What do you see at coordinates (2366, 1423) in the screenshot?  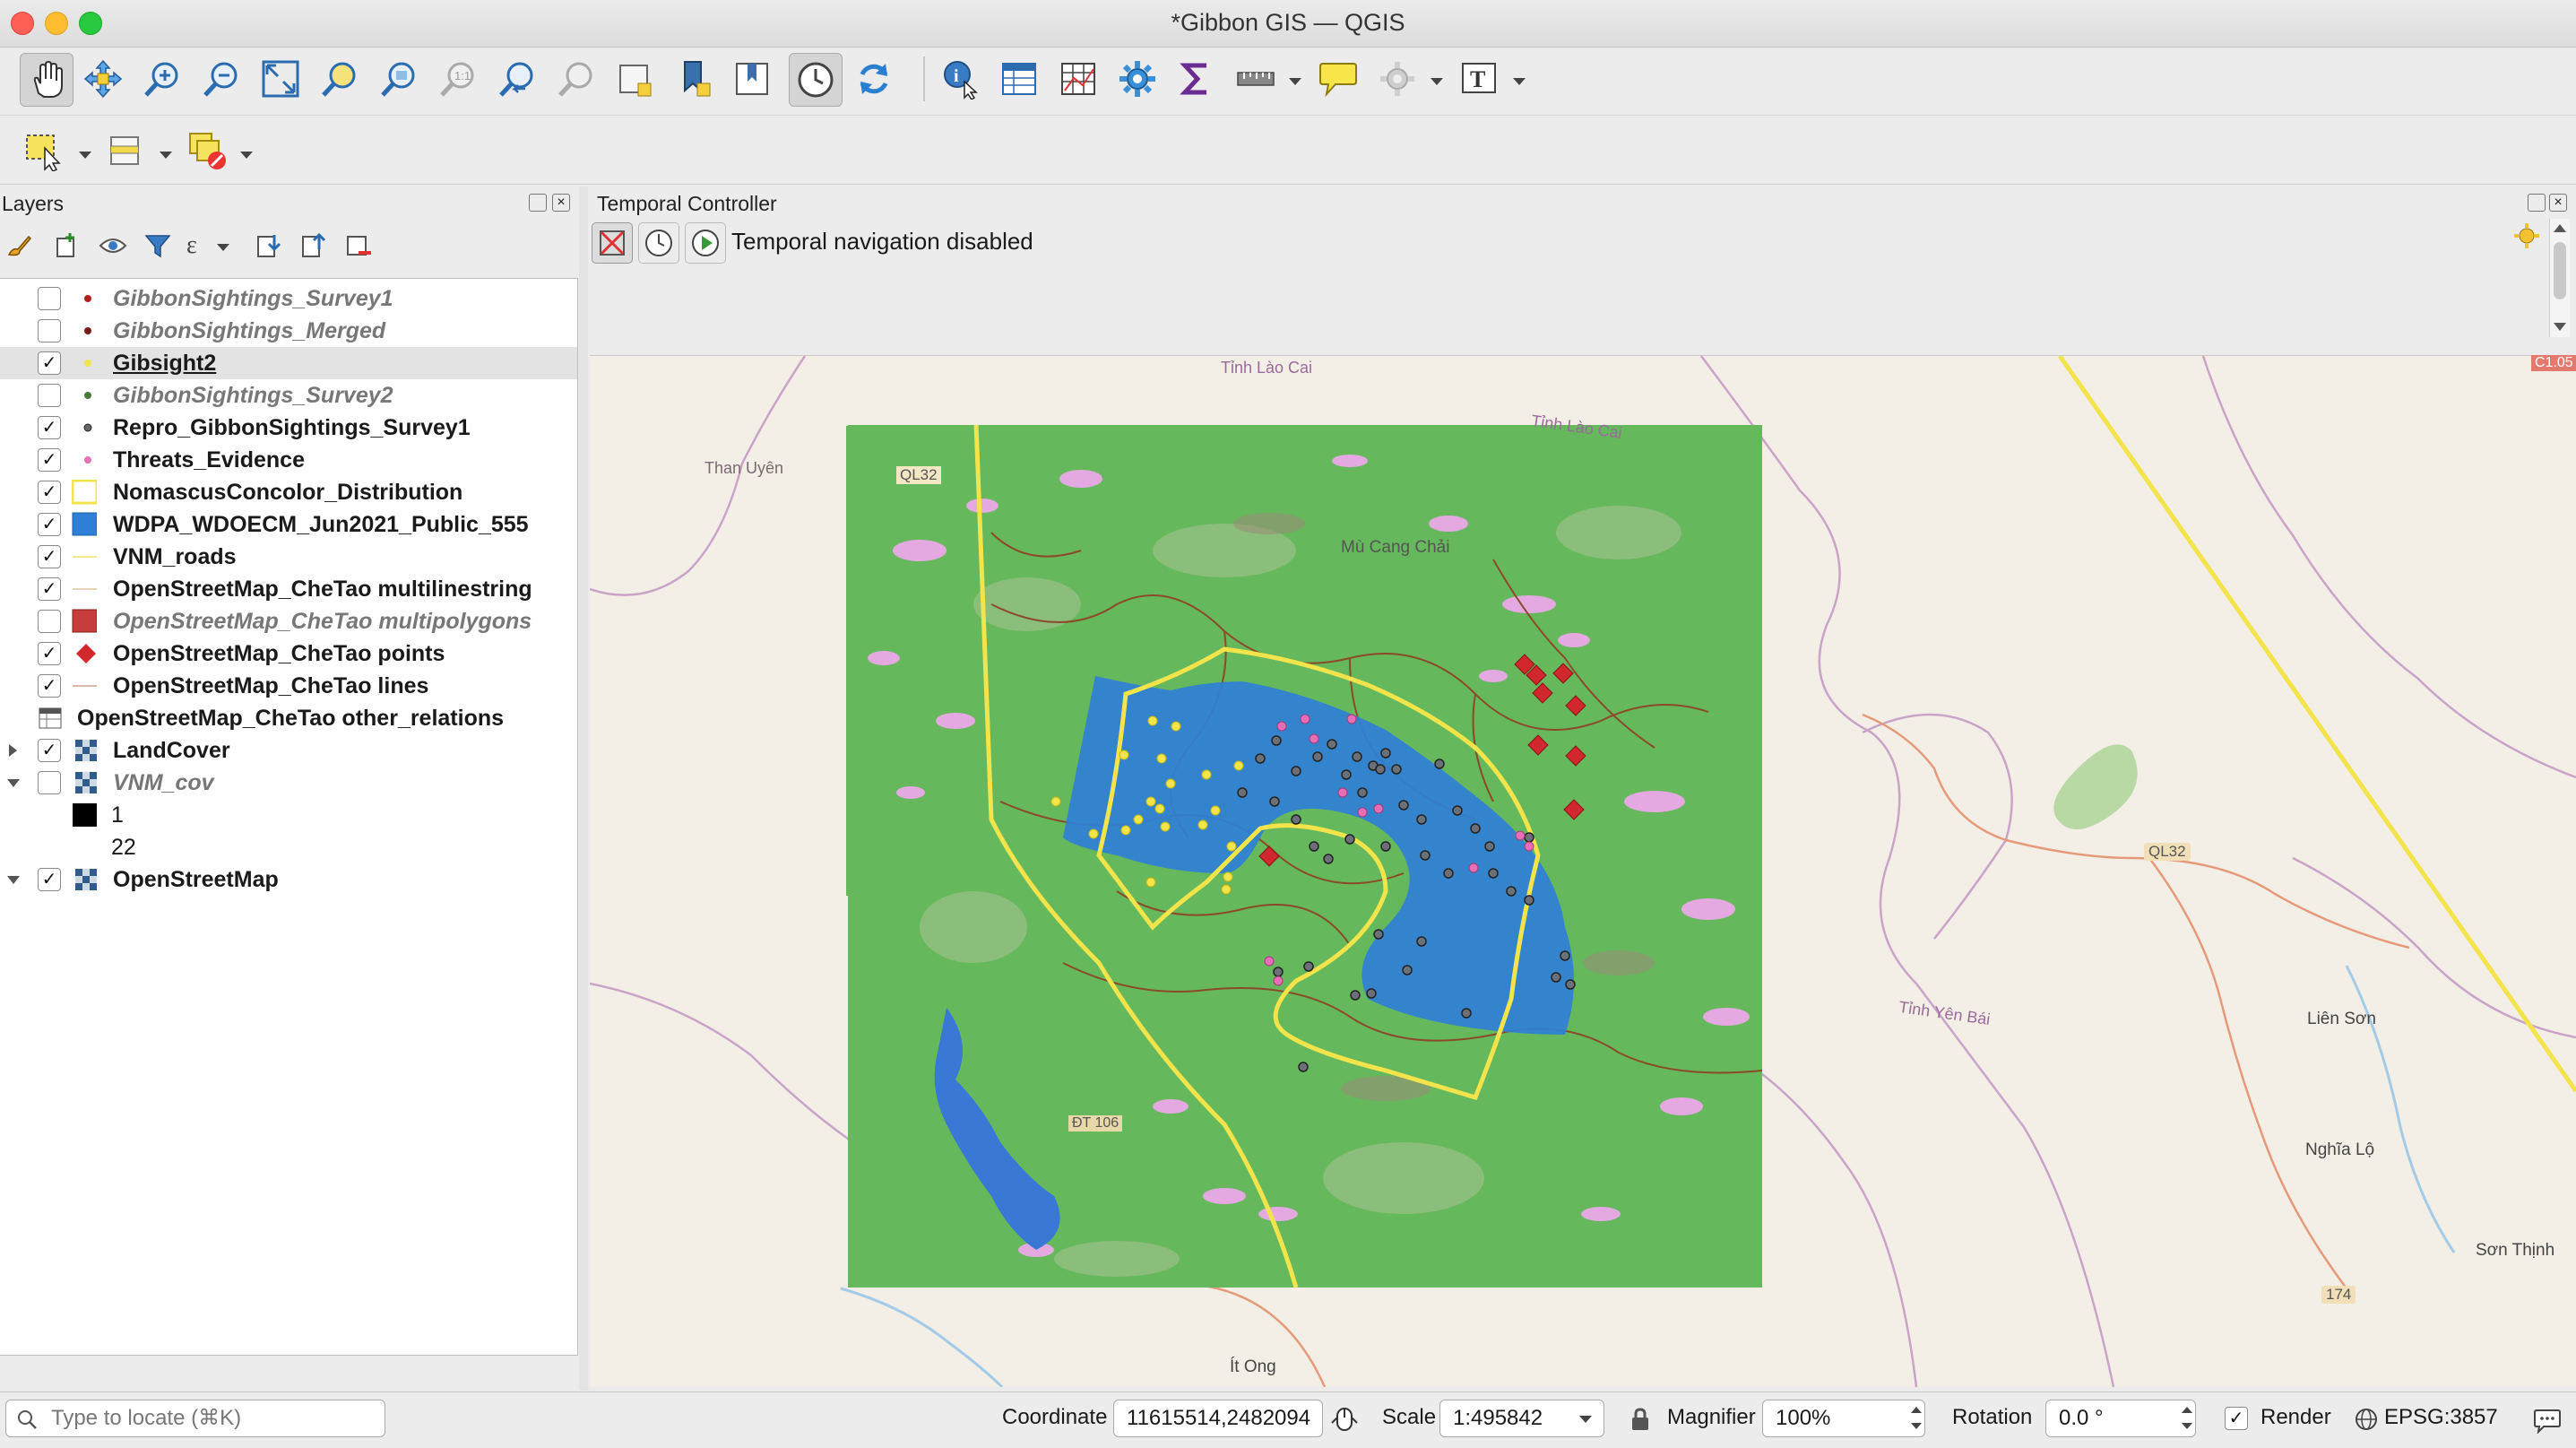 I see `crs-globe-icon` at bounding box center [2366, 1423].